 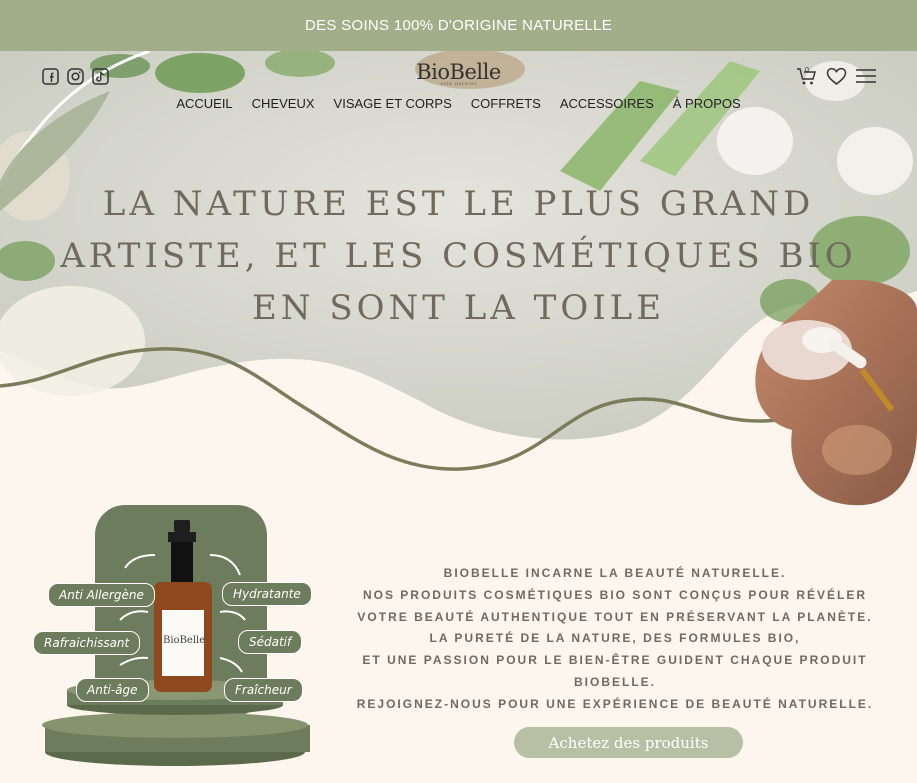 I want to click on benefit-badge: Anti Allergène, so click(x=101, y=595).